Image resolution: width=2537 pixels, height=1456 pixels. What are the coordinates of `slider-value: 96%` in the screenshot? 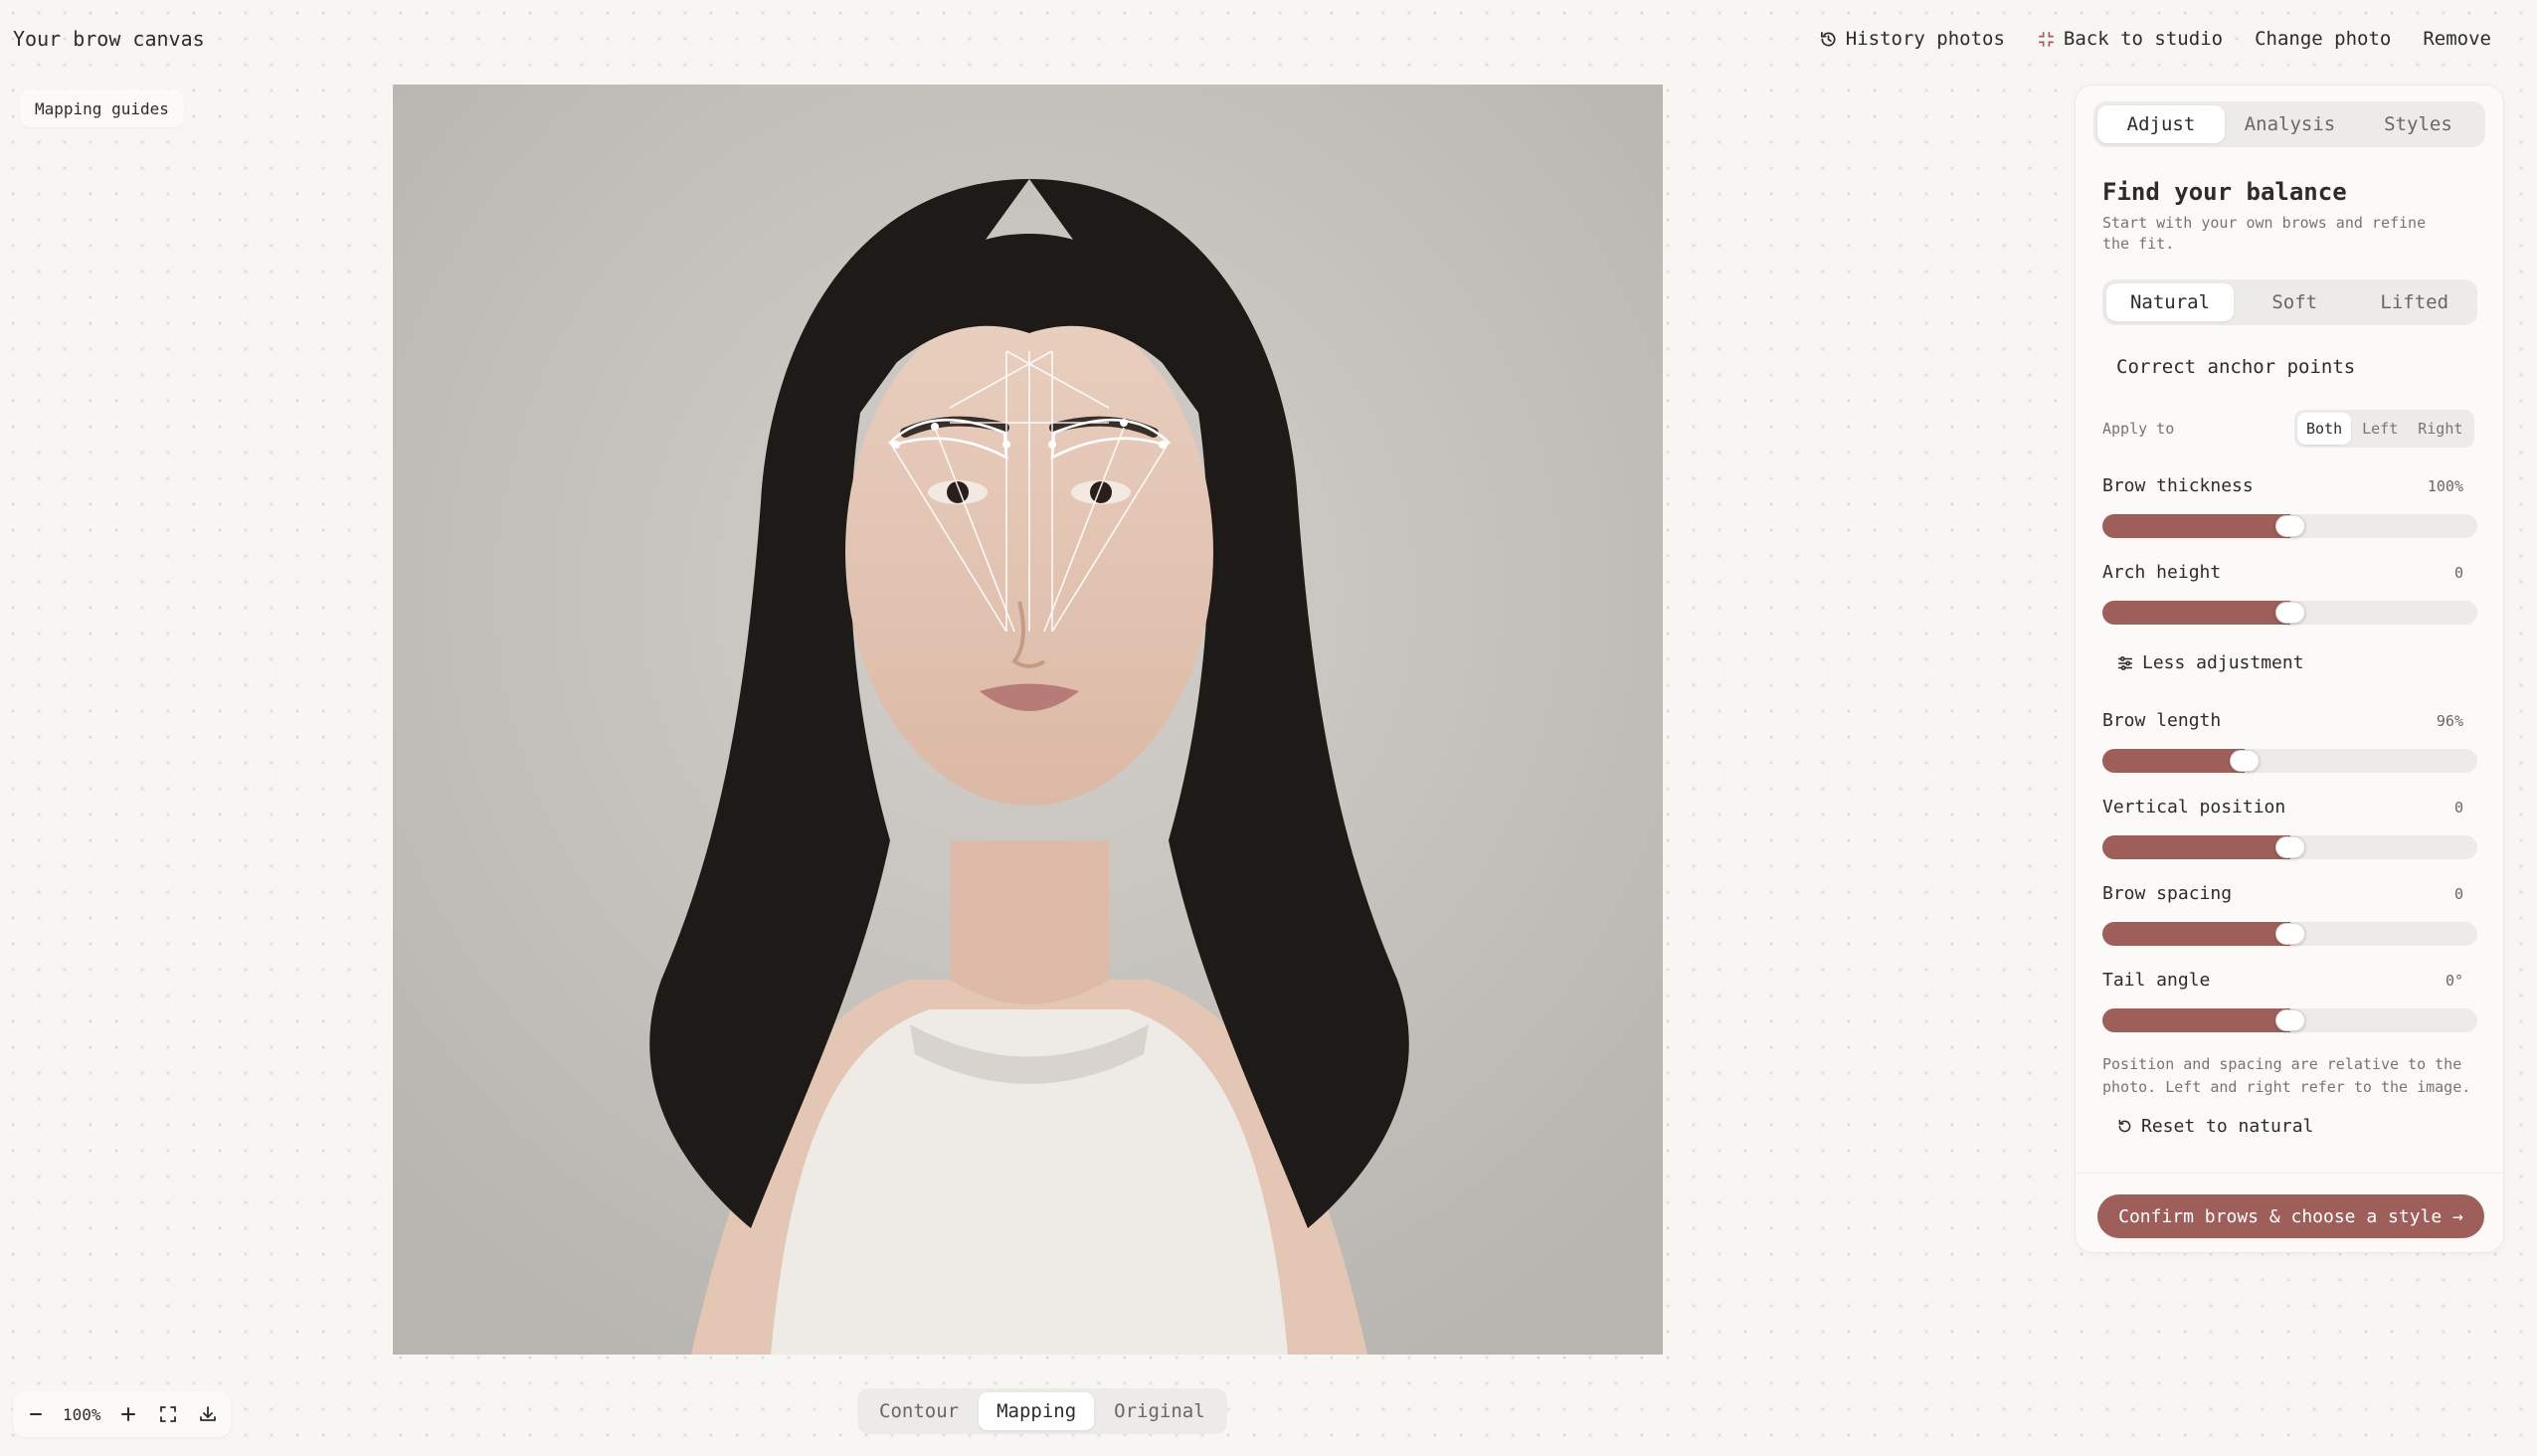 It's located at (2449, 721).